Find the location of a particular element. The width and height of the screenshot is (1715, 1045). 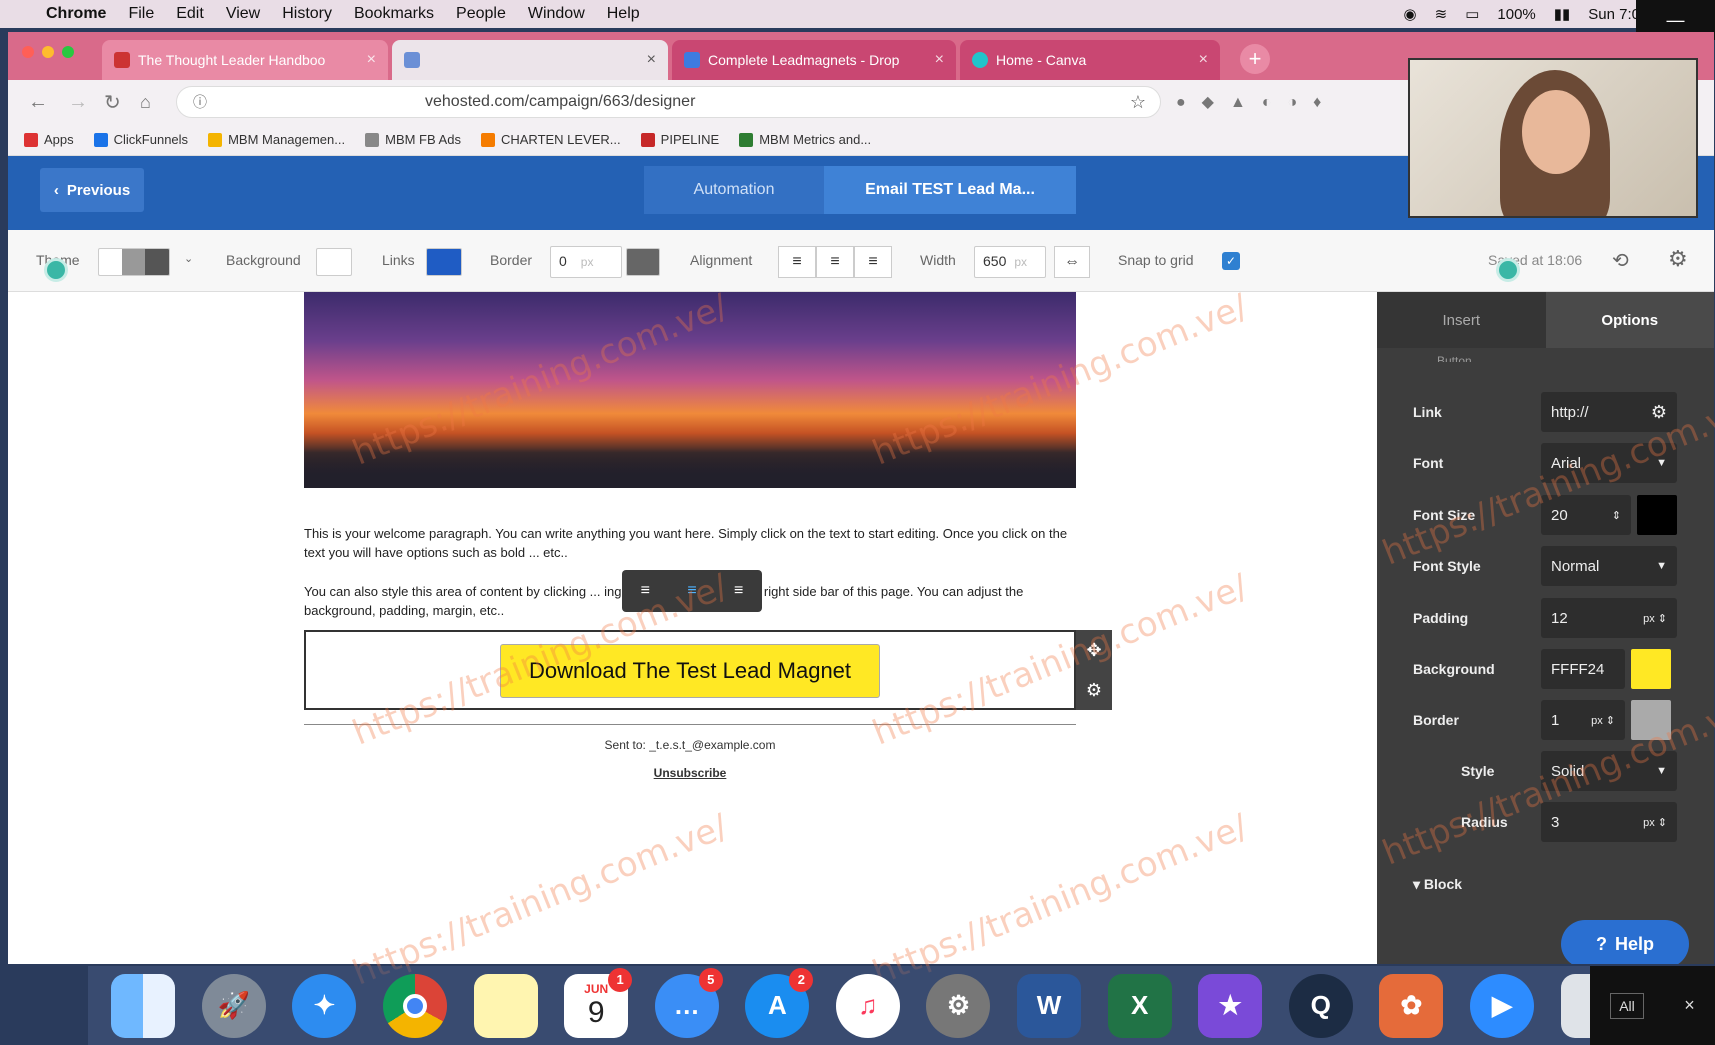

back-icon: ← is located at coordinates (38, 102).